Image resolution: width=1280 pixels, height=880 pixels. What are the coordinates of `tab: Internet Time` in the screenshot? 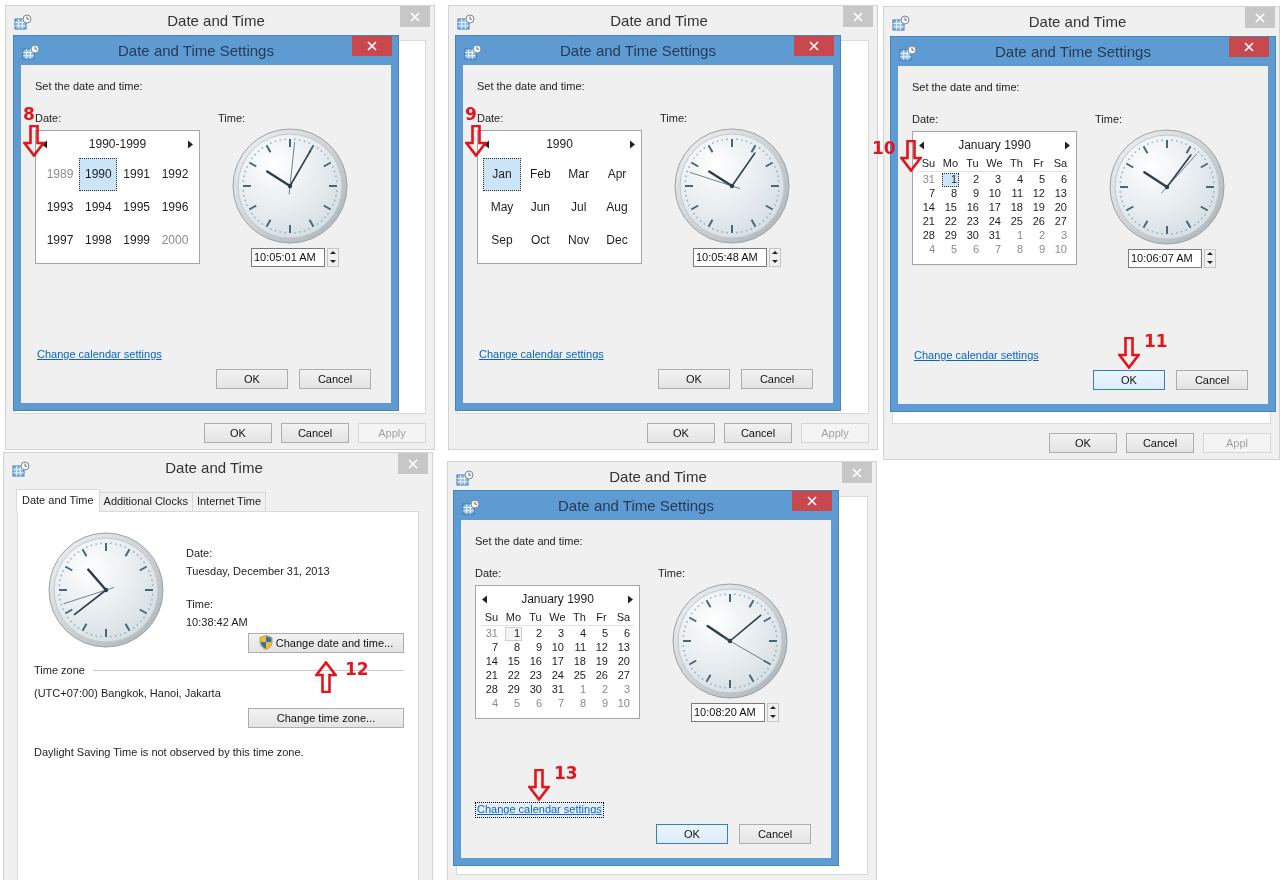 It's located at (229, 501).